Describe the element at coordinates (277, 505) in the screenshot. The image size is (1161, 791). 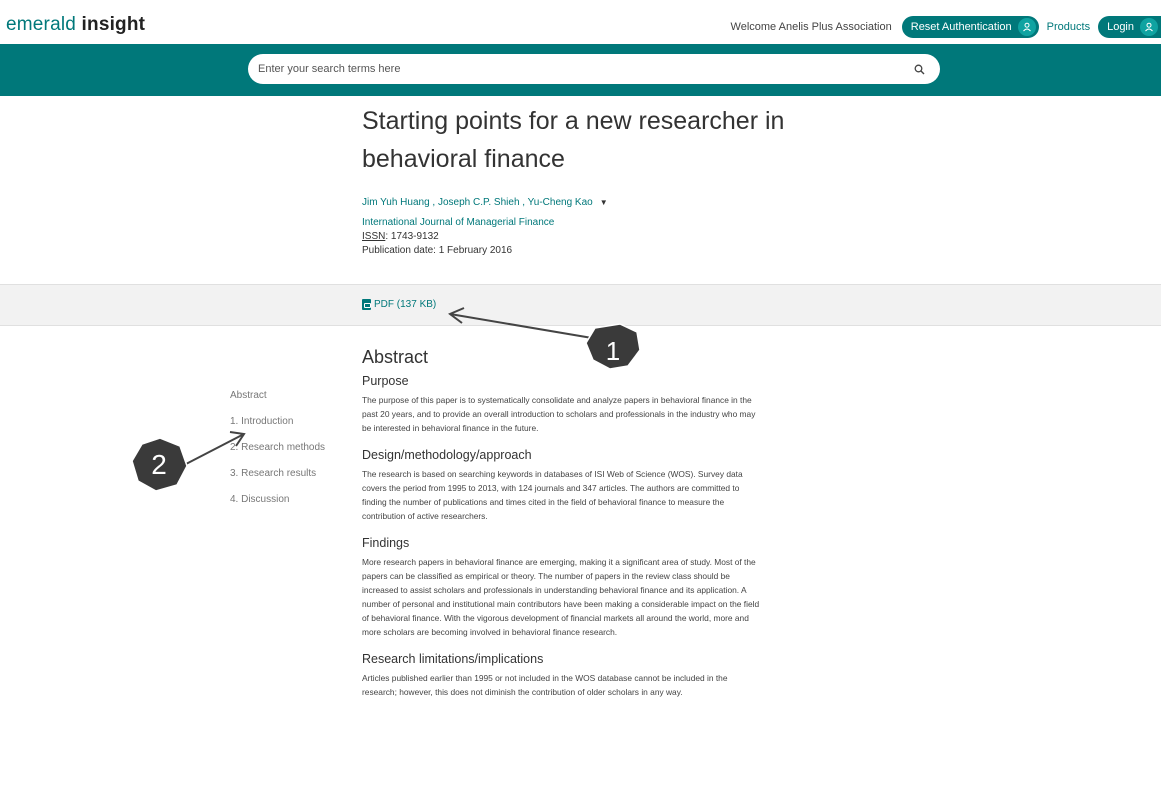
I see `toc-item-discussion: 4. Discussion` at that location.